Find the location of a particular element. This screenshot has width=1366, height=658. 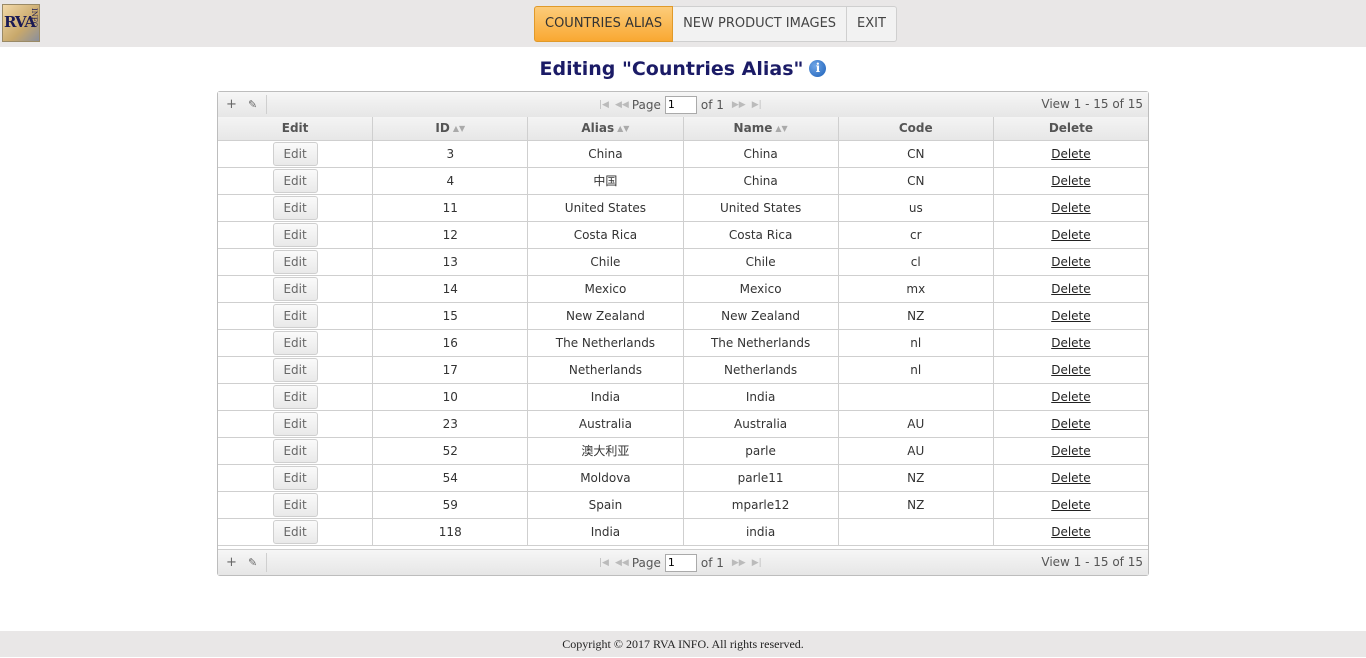

cell-name: United States is located at coordinates (761, 208).